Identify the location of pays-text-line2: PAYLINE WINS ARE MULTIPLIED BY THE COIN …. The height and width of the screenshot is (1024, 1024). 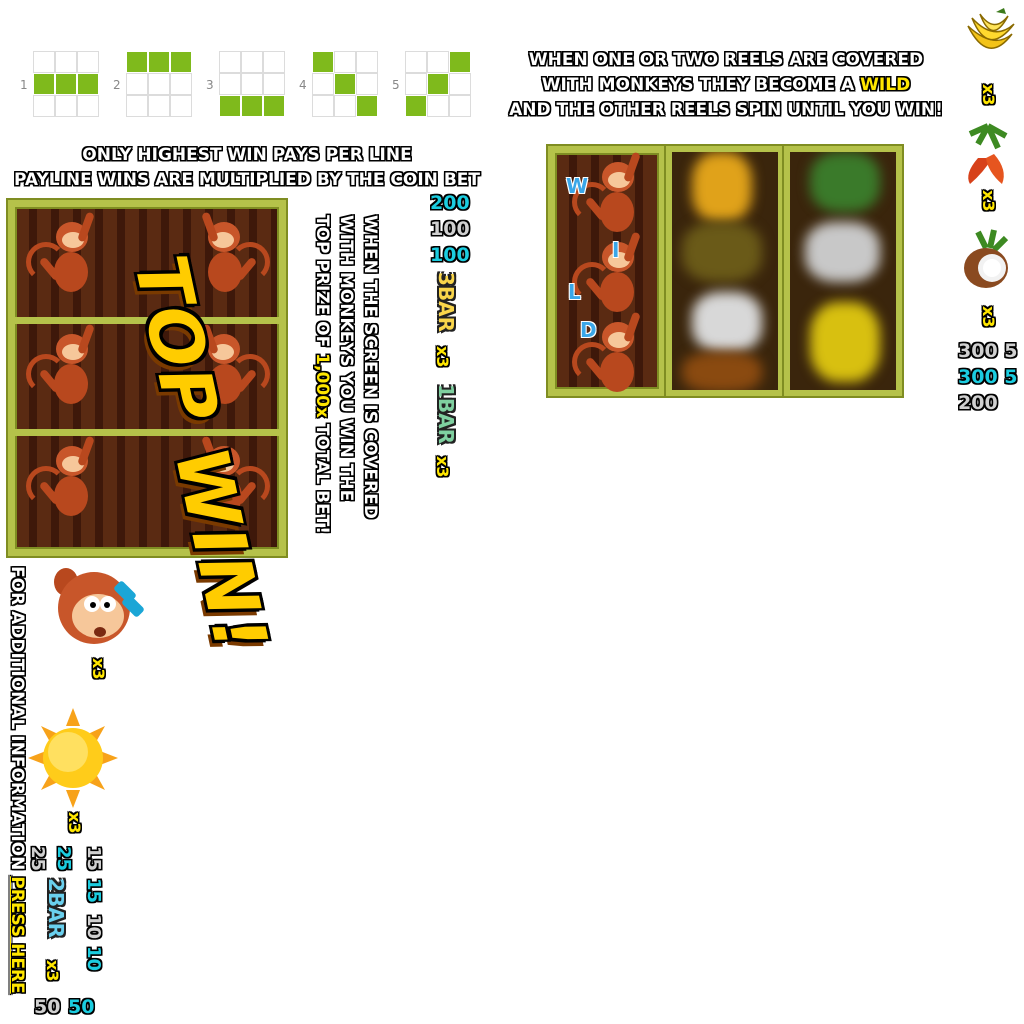
(247, 180).